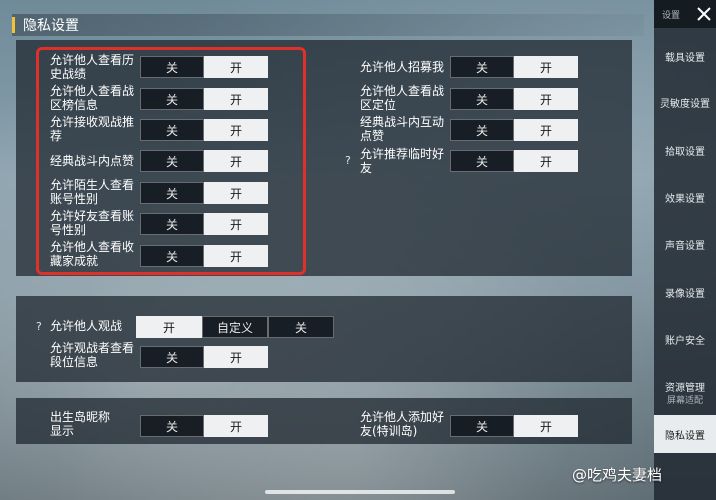 The width and height of the screenshot is (716, 500). I want to click on row-label-interact-like: 经典战斗内互动点赞, so click(402, 129).